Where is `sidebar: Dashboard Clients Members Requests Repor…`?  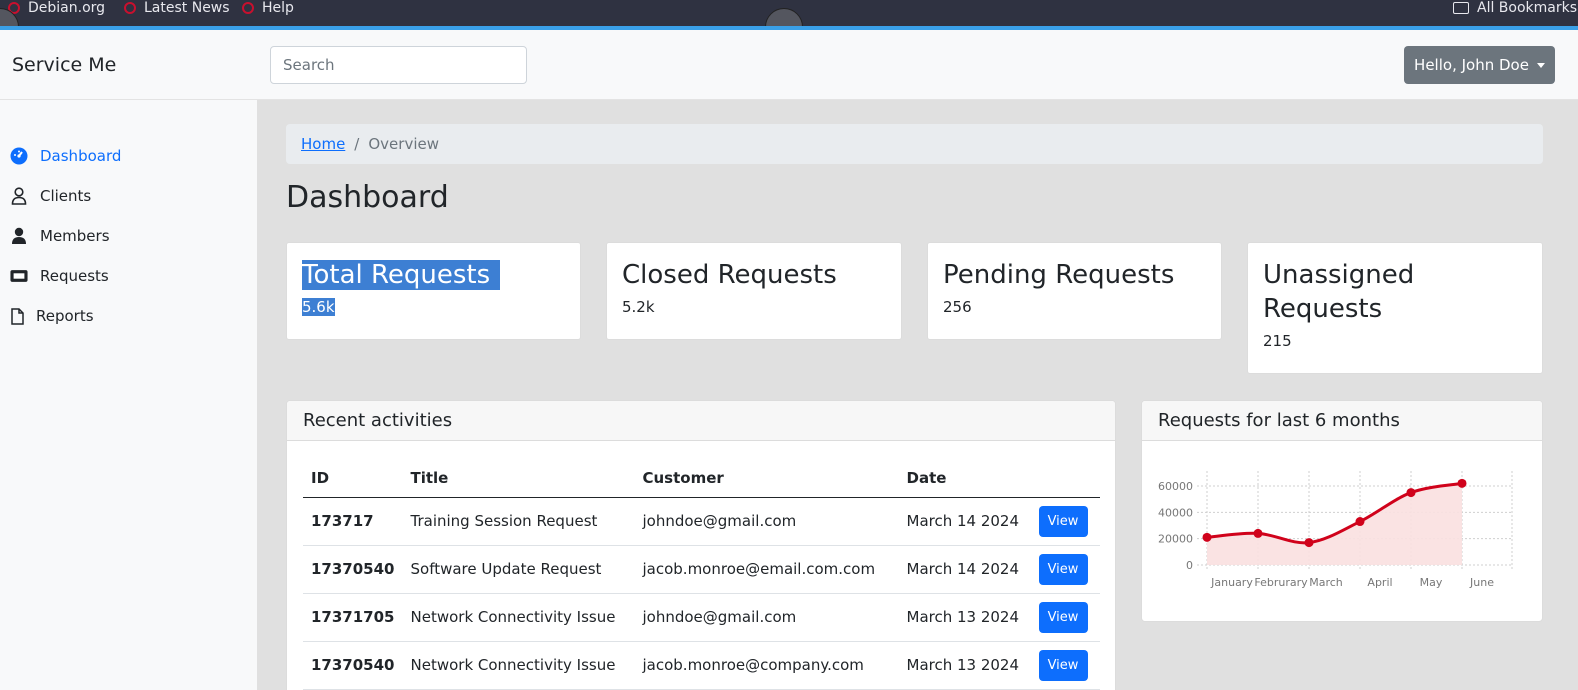 sidebar: Dashboard Clients Members Requests Repor… is located at coordinates (129, 395).